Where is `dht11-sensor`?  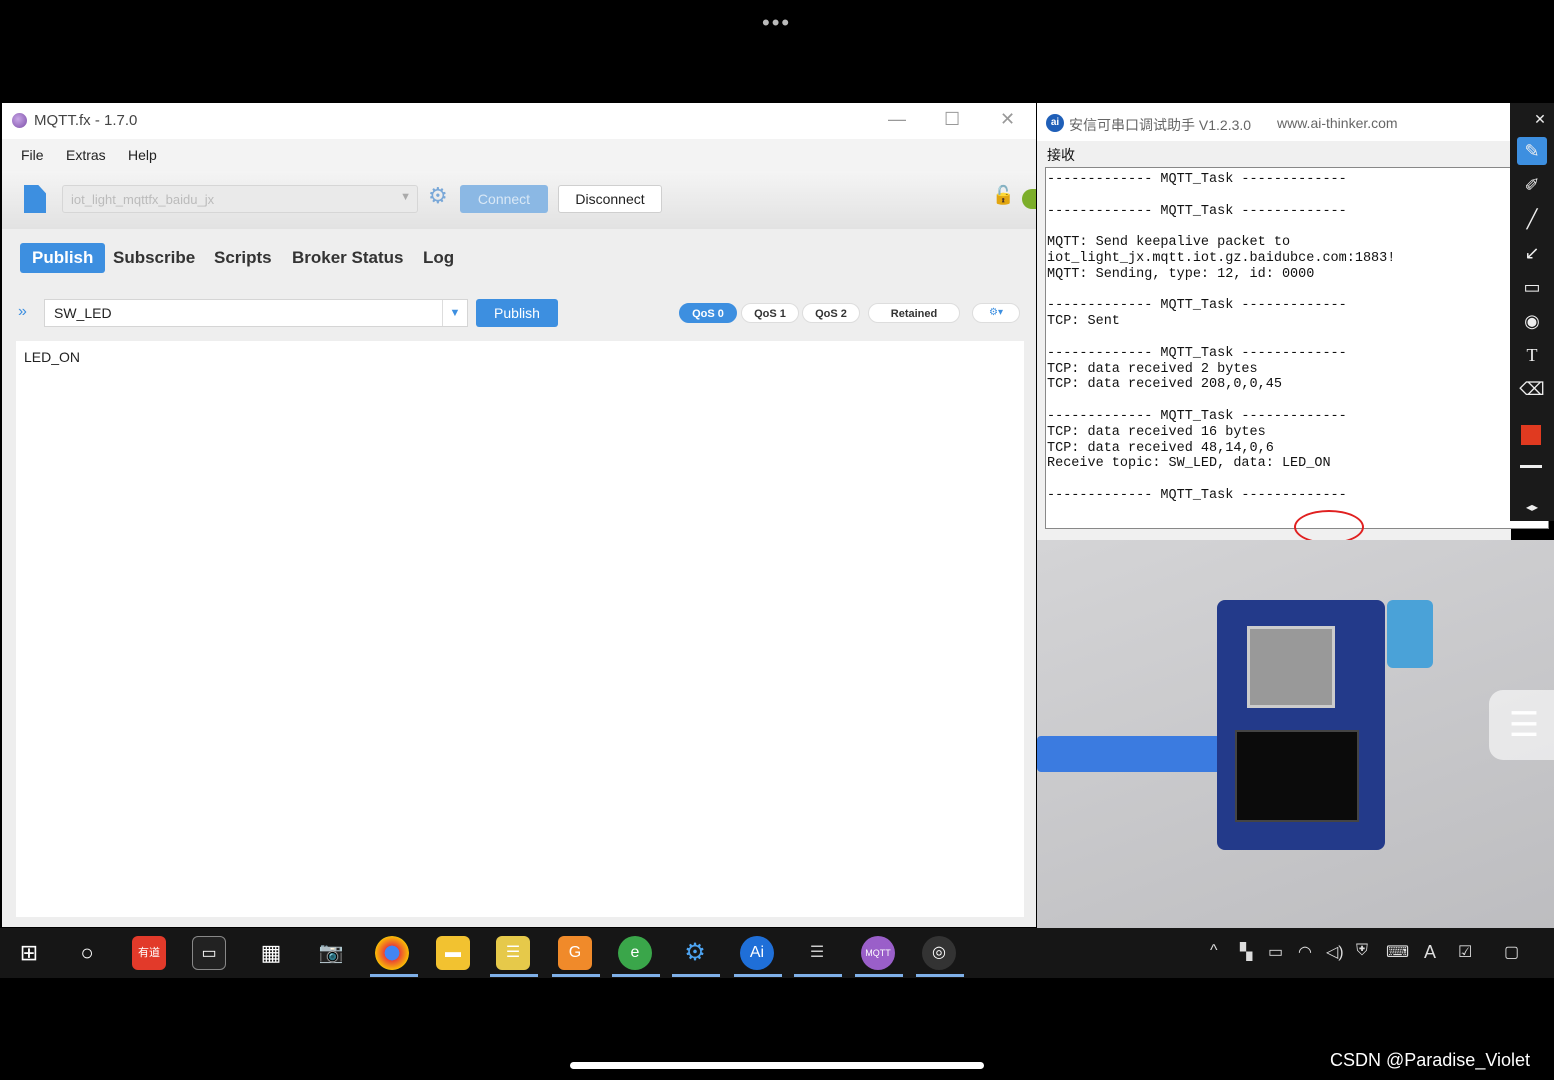
dht11-sensor is located at coordinates (1410, 634).